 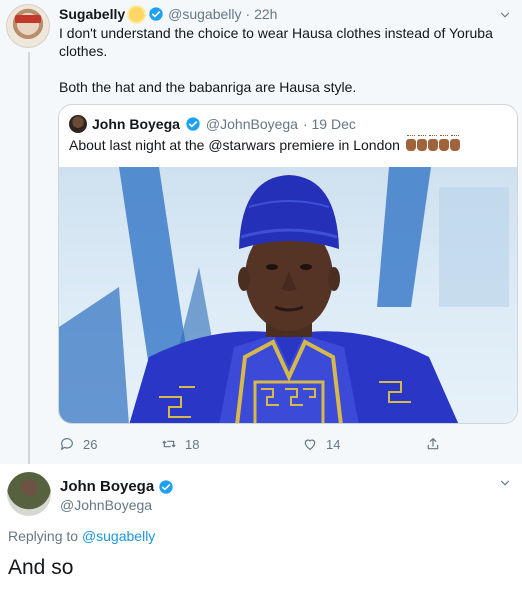 What do you see at coordinates (321, 444) in the screenshot?
I see `like-action: 14` at bounding box center [321, 444].